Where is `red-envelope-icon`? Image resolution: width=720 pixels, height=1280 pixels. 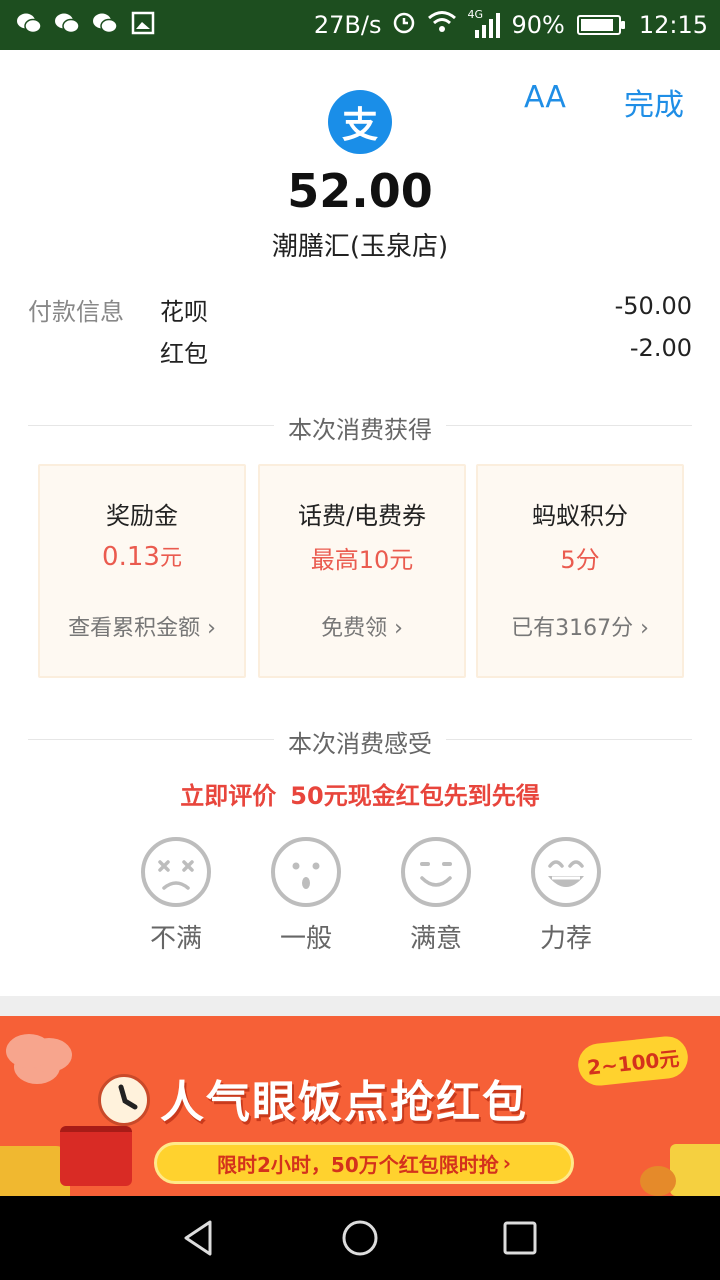
red-envelope-icon is located at coordinates (96, 1156).